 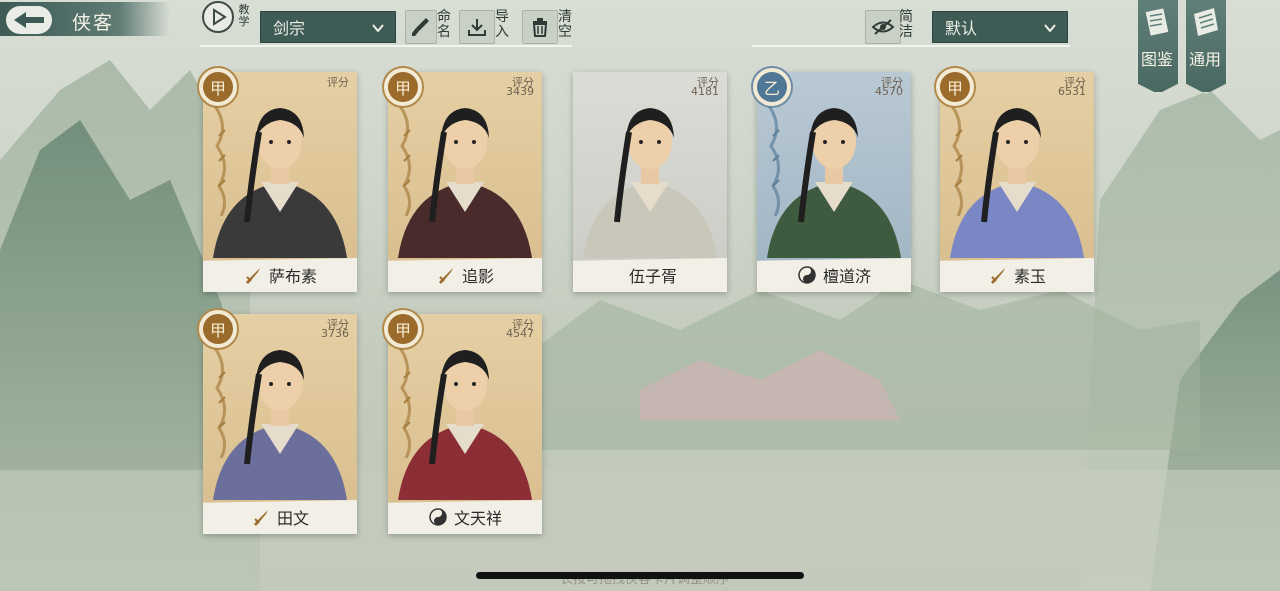 I want to click on download-icon, so click(x=477, y=27).